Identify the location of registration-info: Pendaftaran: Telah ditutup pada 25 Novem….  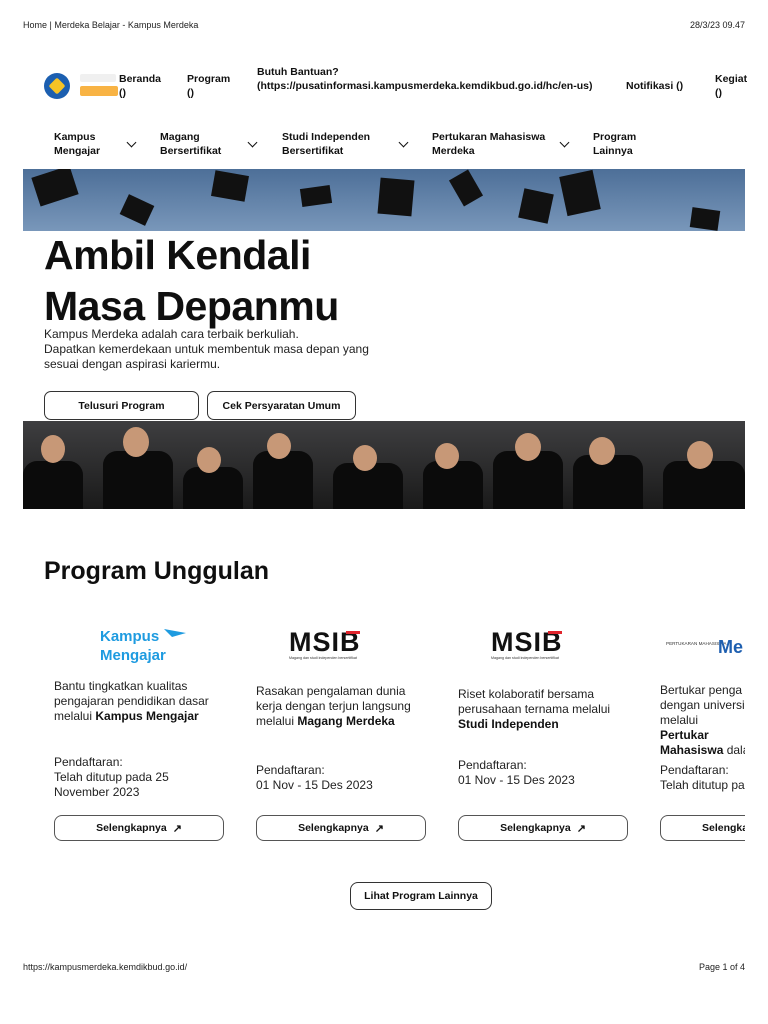
(140, 777).